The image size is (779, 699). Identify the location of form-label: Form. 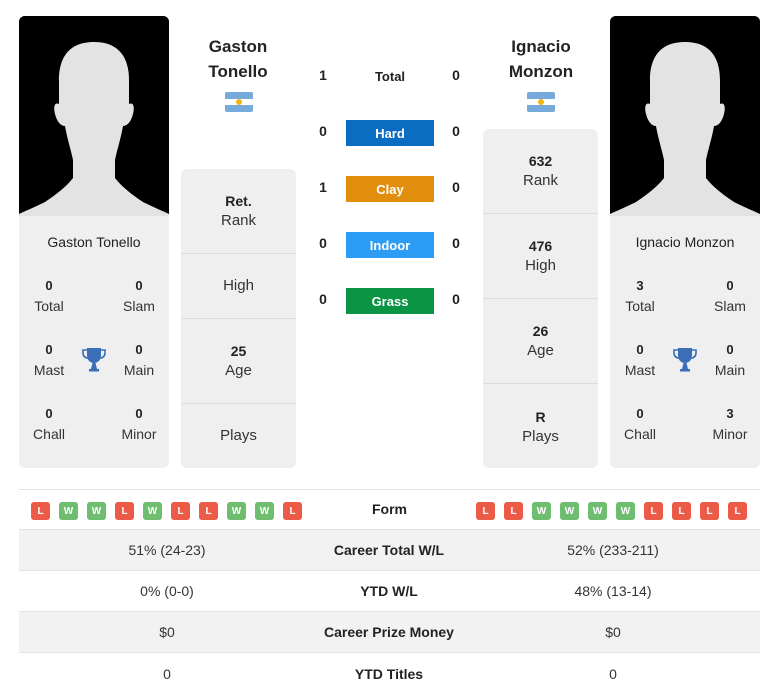
(389, 509).